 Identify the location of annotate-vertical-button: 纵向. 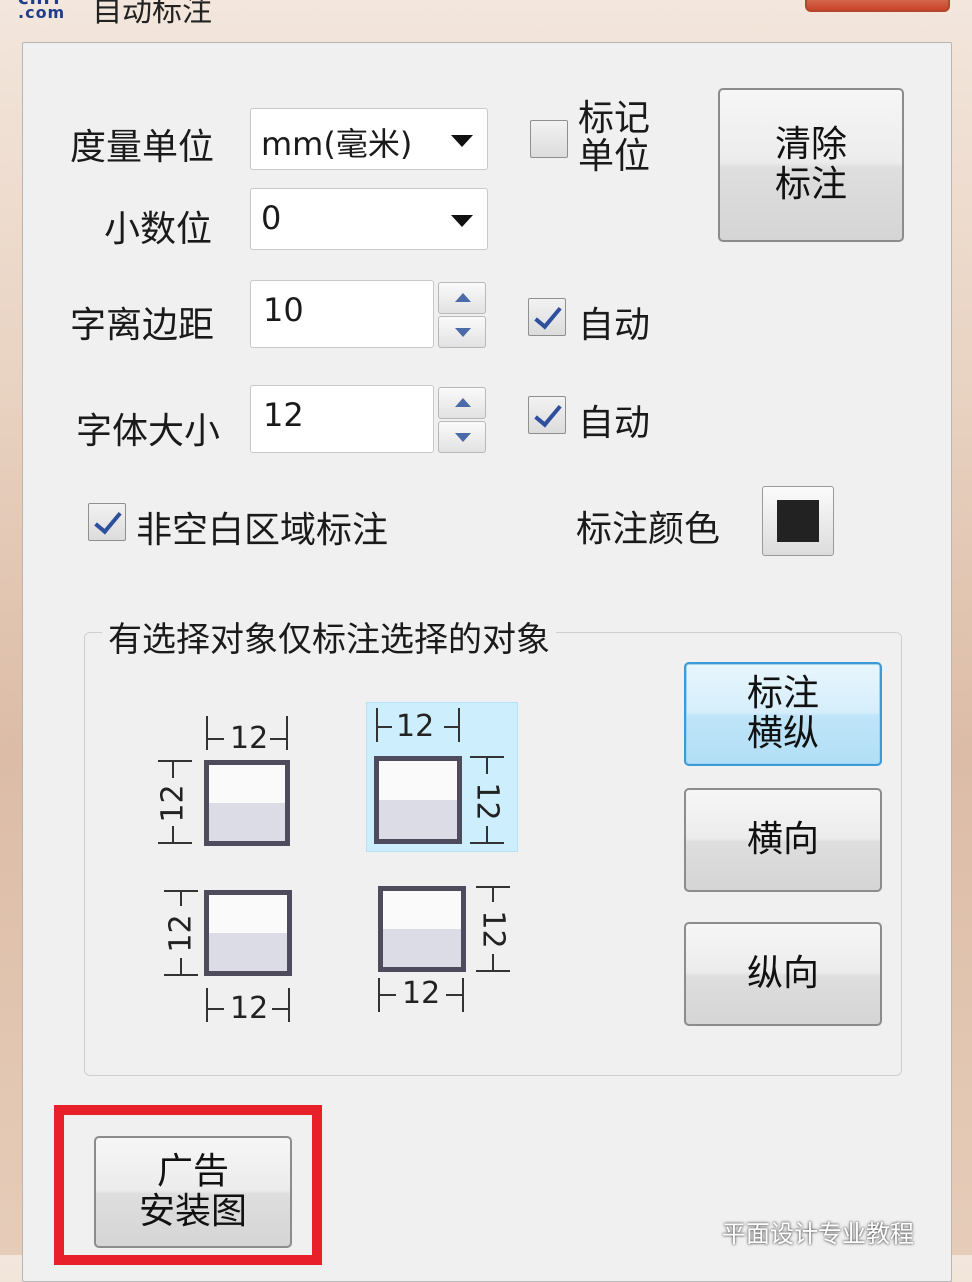
(783, 974).